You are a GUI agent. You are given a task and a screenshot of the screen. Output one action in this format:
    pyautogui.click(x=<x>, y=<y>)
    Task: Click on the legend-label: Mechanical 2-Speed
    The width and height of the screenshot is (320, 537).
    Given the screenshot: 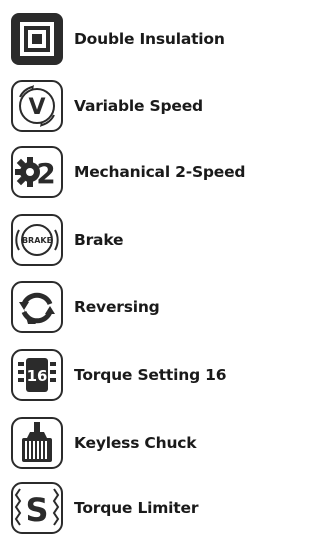 What is the action you would take?
    pyautogui.click(x=160, y=172)
    